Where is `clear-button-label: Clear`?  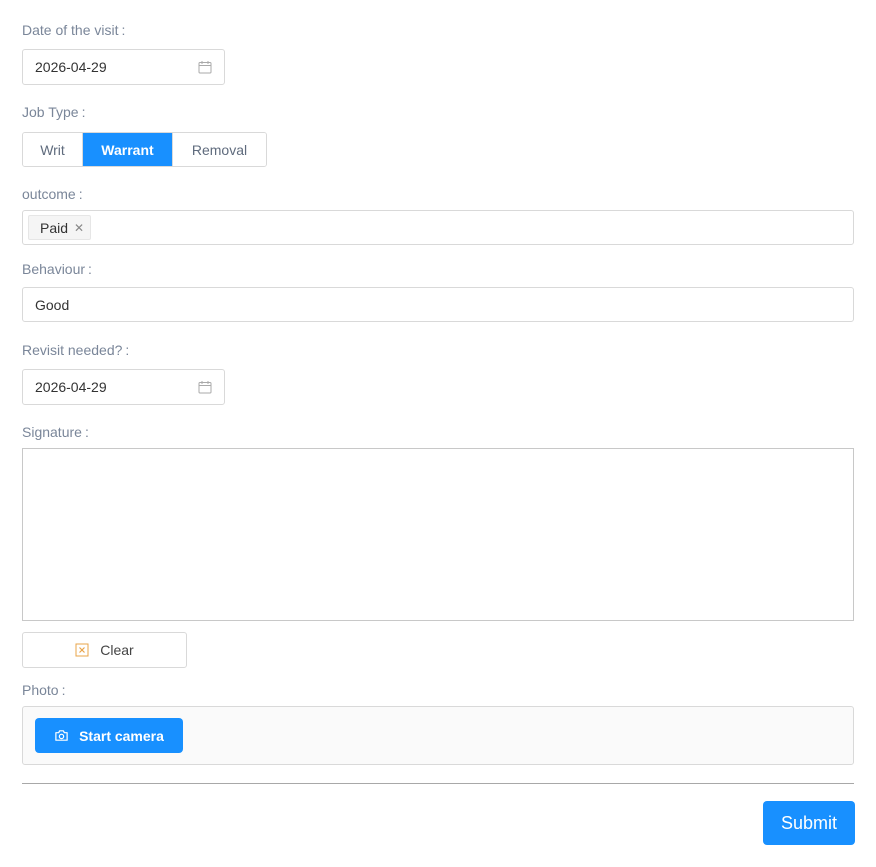 clear-button-label: Clear is located at coordinates (117, 650).